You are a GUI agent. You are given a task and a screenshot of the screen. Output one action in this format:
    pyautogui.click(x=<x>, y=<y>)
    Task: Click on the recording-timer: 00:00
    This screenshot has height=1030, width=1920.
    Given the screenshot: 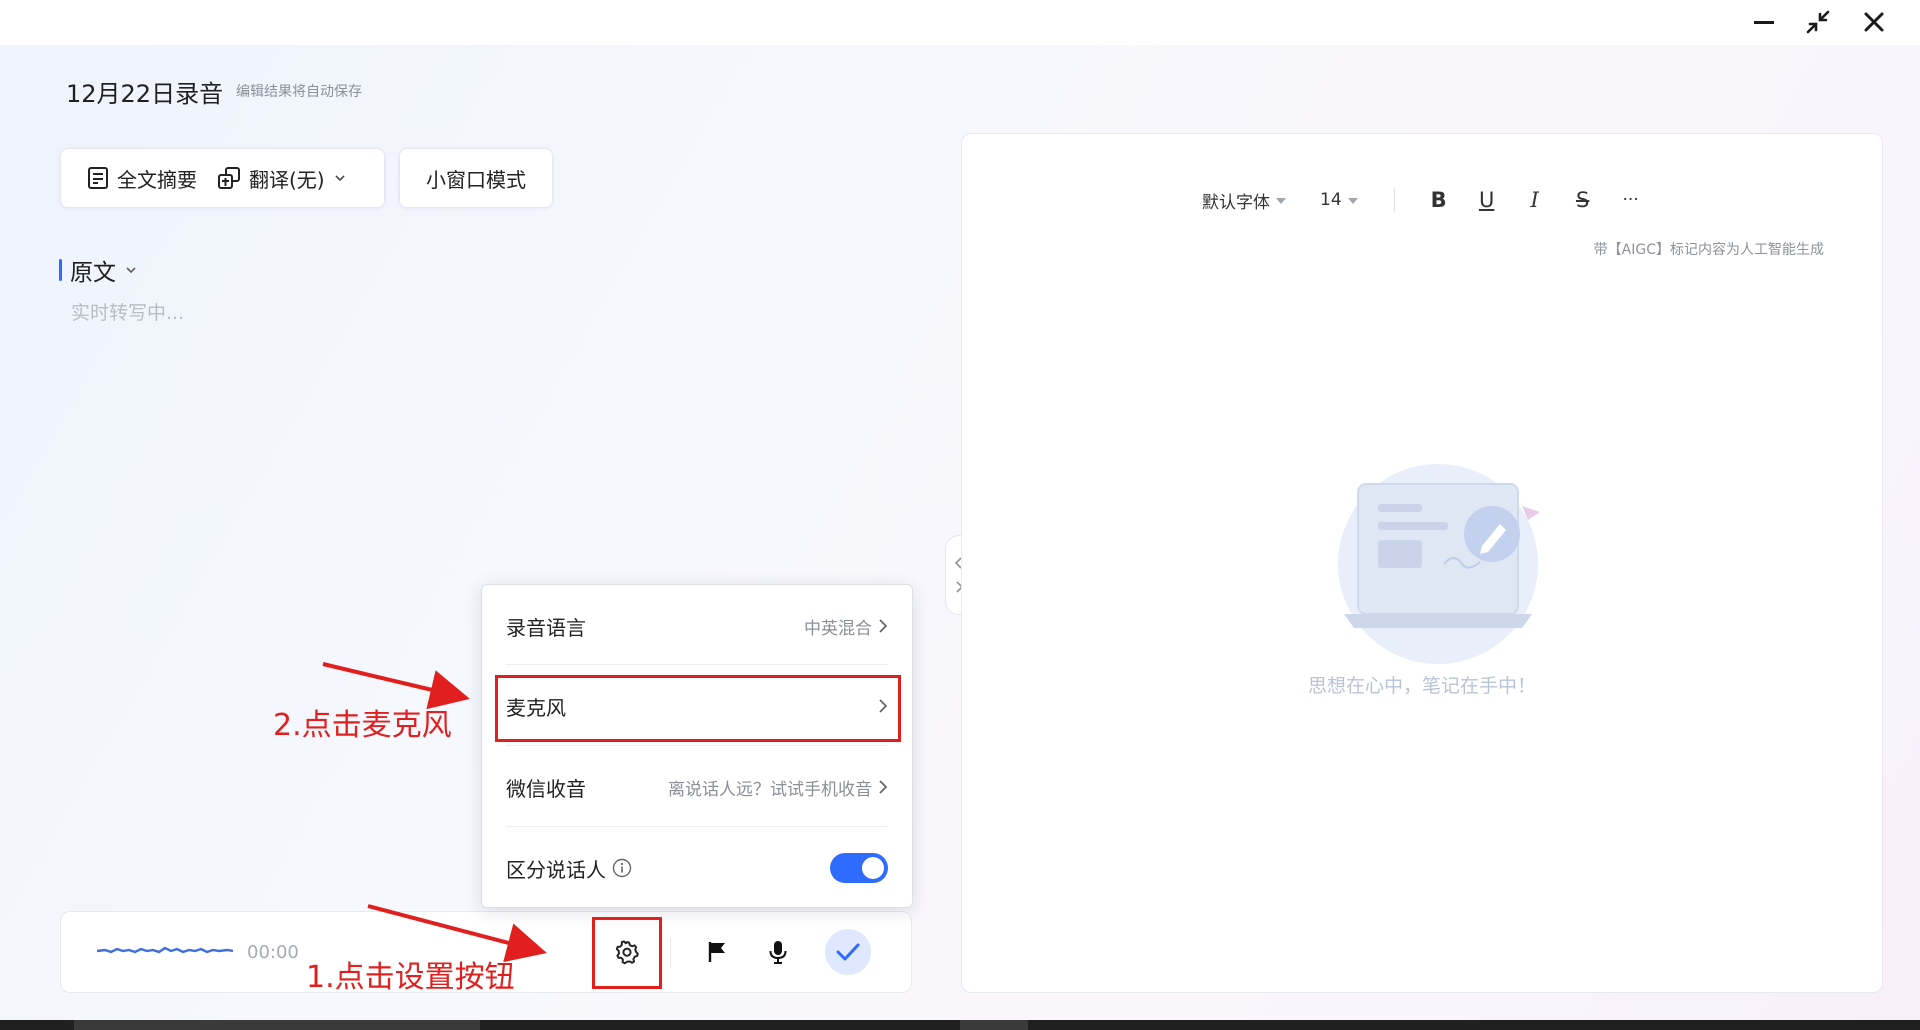 What is the action you would take?
    pyautogui.click(x=273, y=952)
    